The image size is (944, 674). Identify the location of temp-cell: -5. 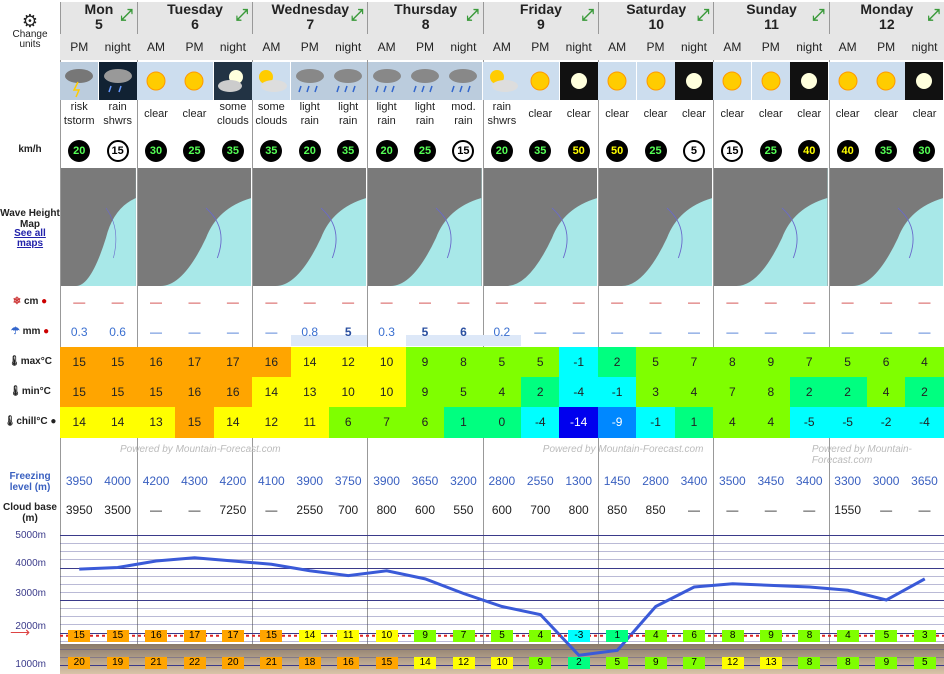
(847, 422).